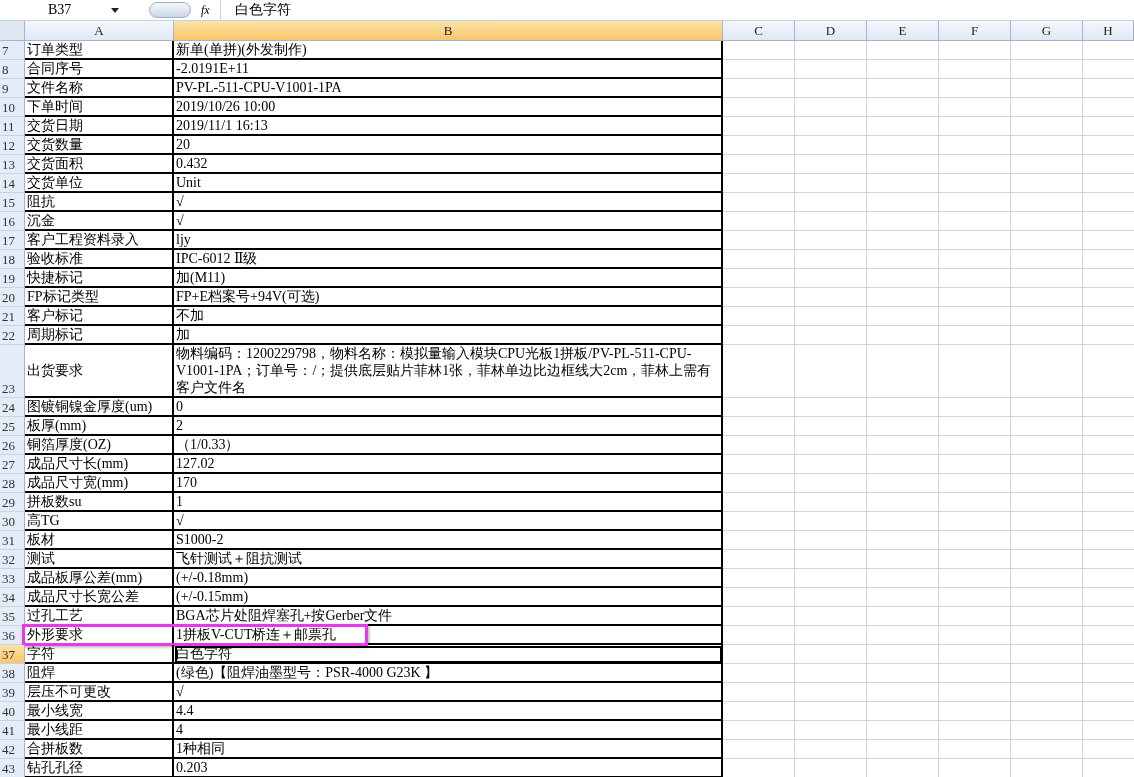 The height and width of the screenshot is (777, 1134). What do you see at coordinates (12, 426) in the screenshot?
I see `row-header: 25` at bounding box center [12, 426].